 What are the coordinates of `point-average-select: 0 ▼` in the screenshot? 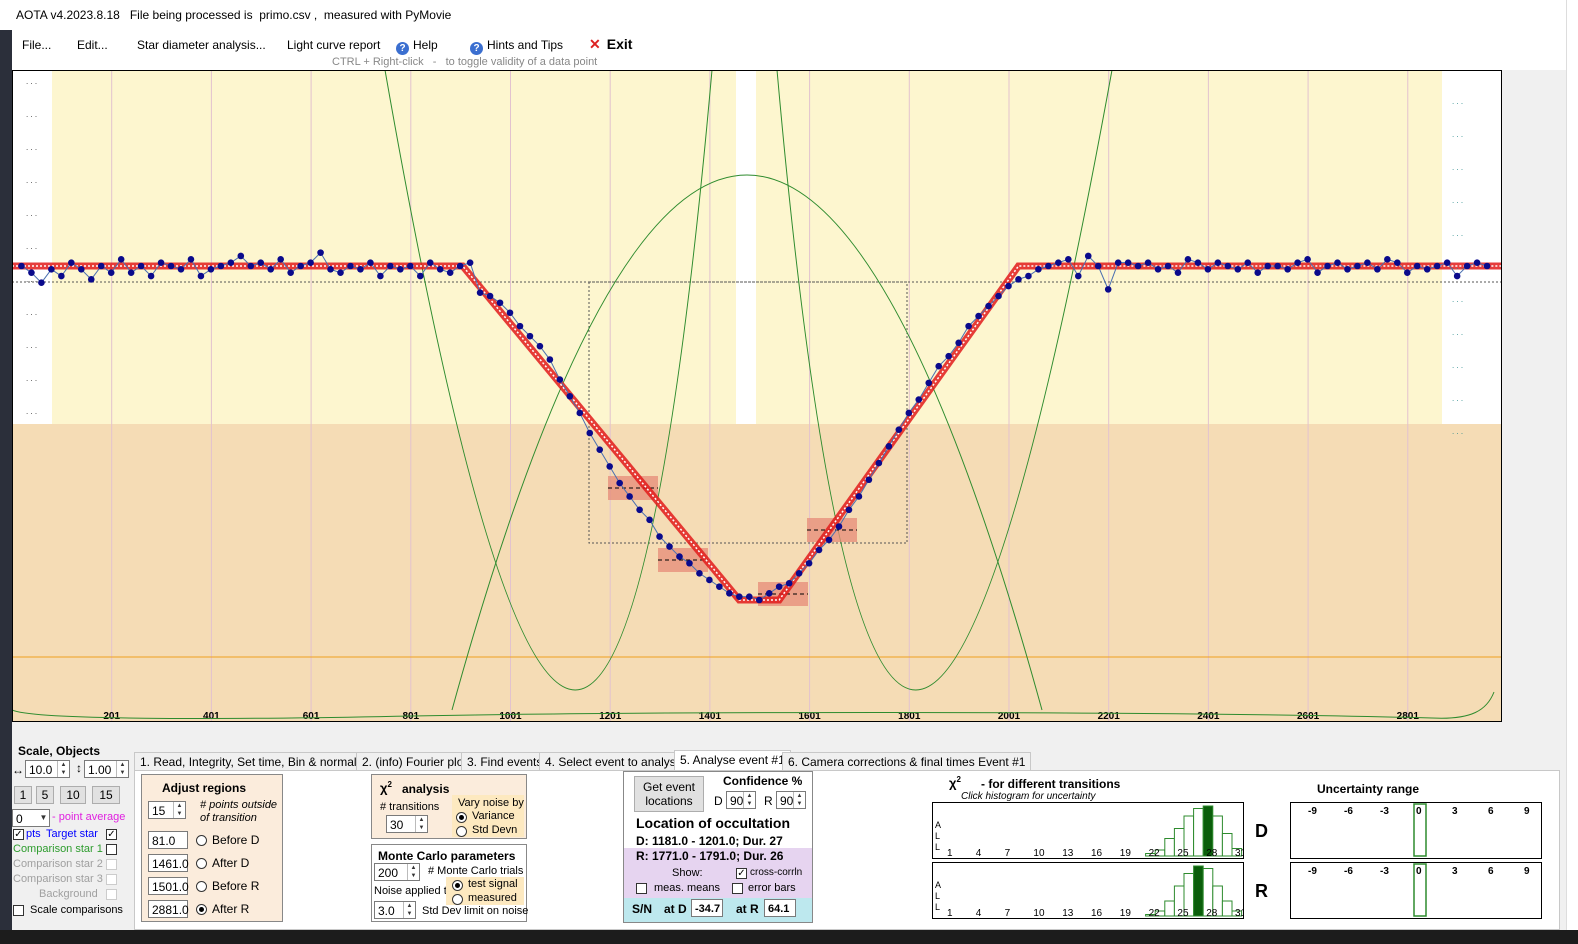 It's located at (31, 818).